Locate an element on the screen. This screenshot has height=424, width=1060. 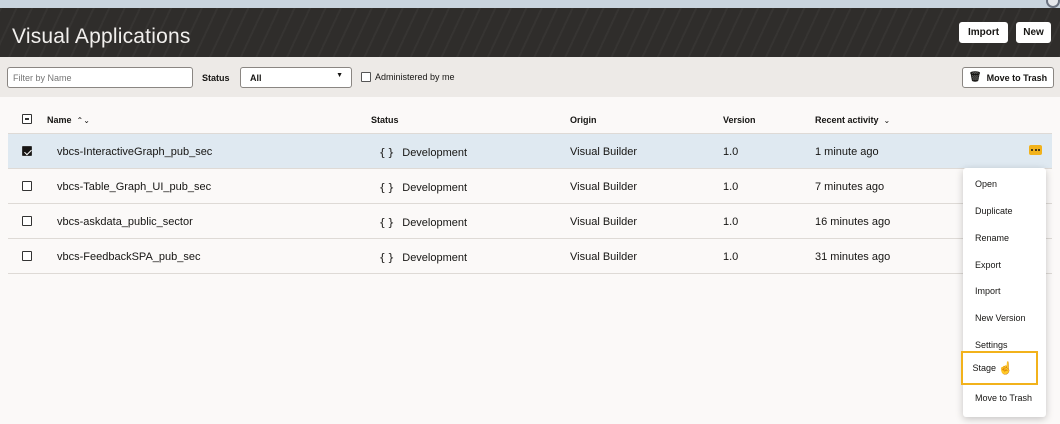
administered-by-me-checkbox is located at coordinates (366, 77).